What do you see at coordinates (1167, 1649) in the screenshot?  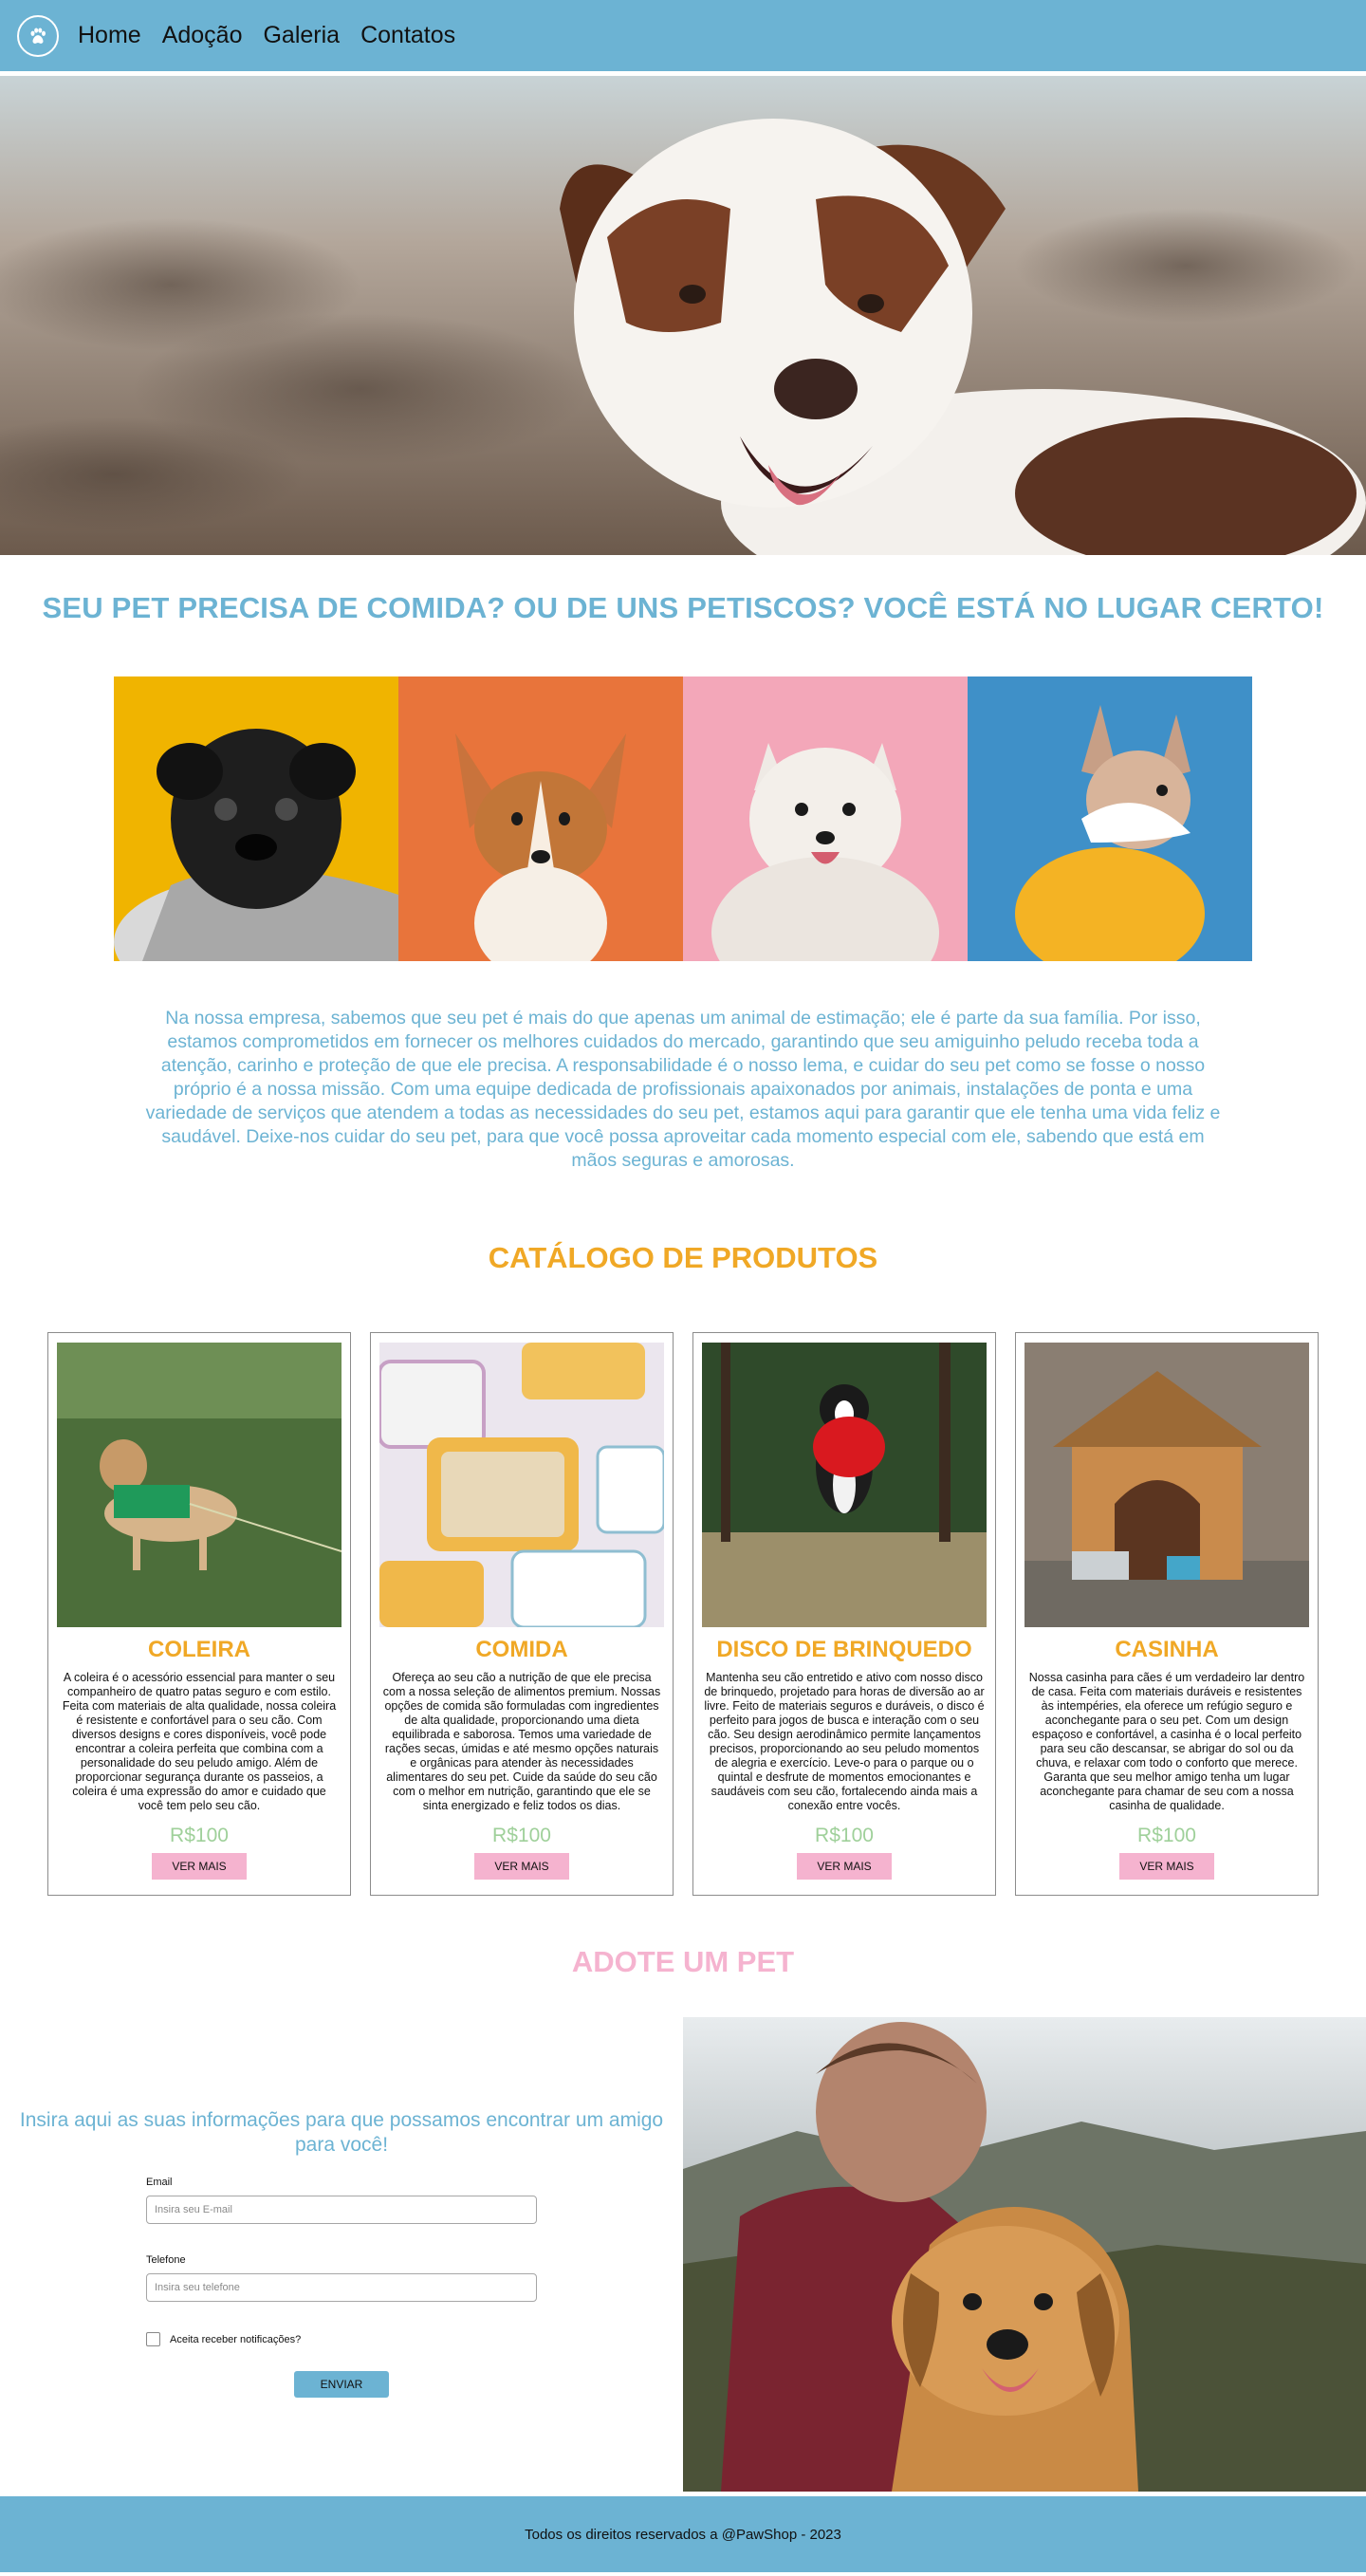 I see `product-name: CASINHA` at bounding box center [1167, 1649].